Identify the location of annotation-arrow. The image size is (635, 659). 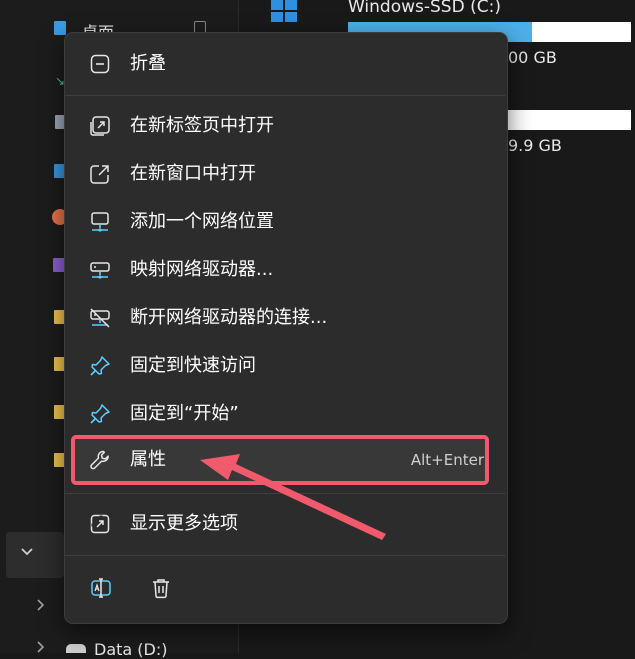
(293, 497).